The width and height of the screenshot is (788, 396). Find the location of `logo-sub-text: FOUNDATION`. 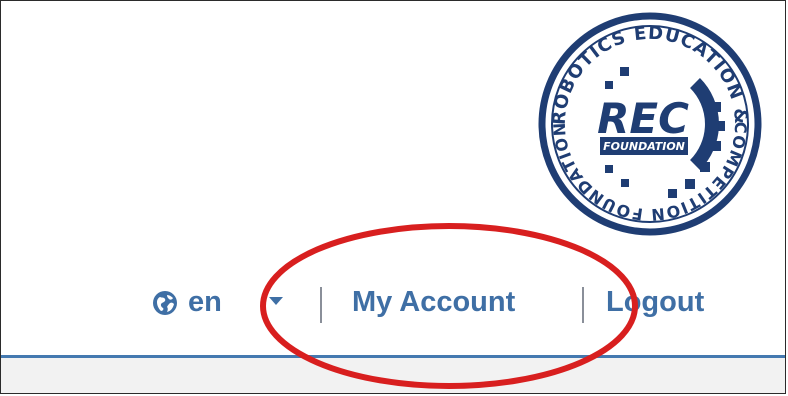

logo-sub-text: FOUNDATION is located at coordinates (644, 146).